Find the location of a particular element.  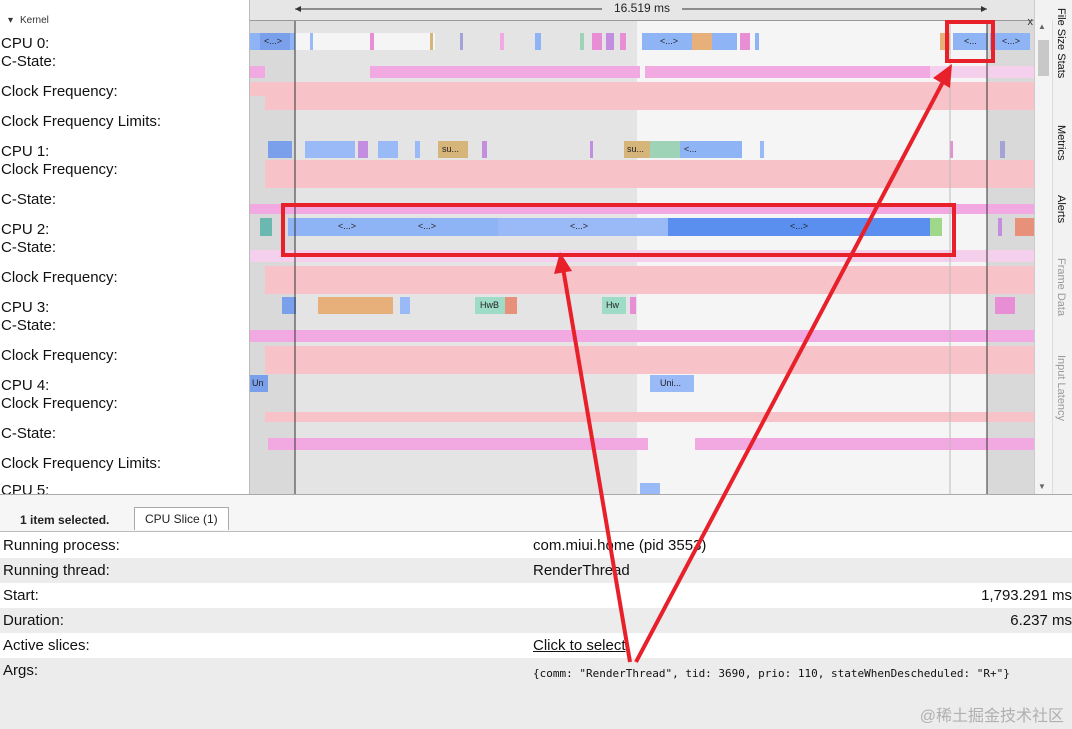

slice-label: Hw is located at coordinates (612, 305).